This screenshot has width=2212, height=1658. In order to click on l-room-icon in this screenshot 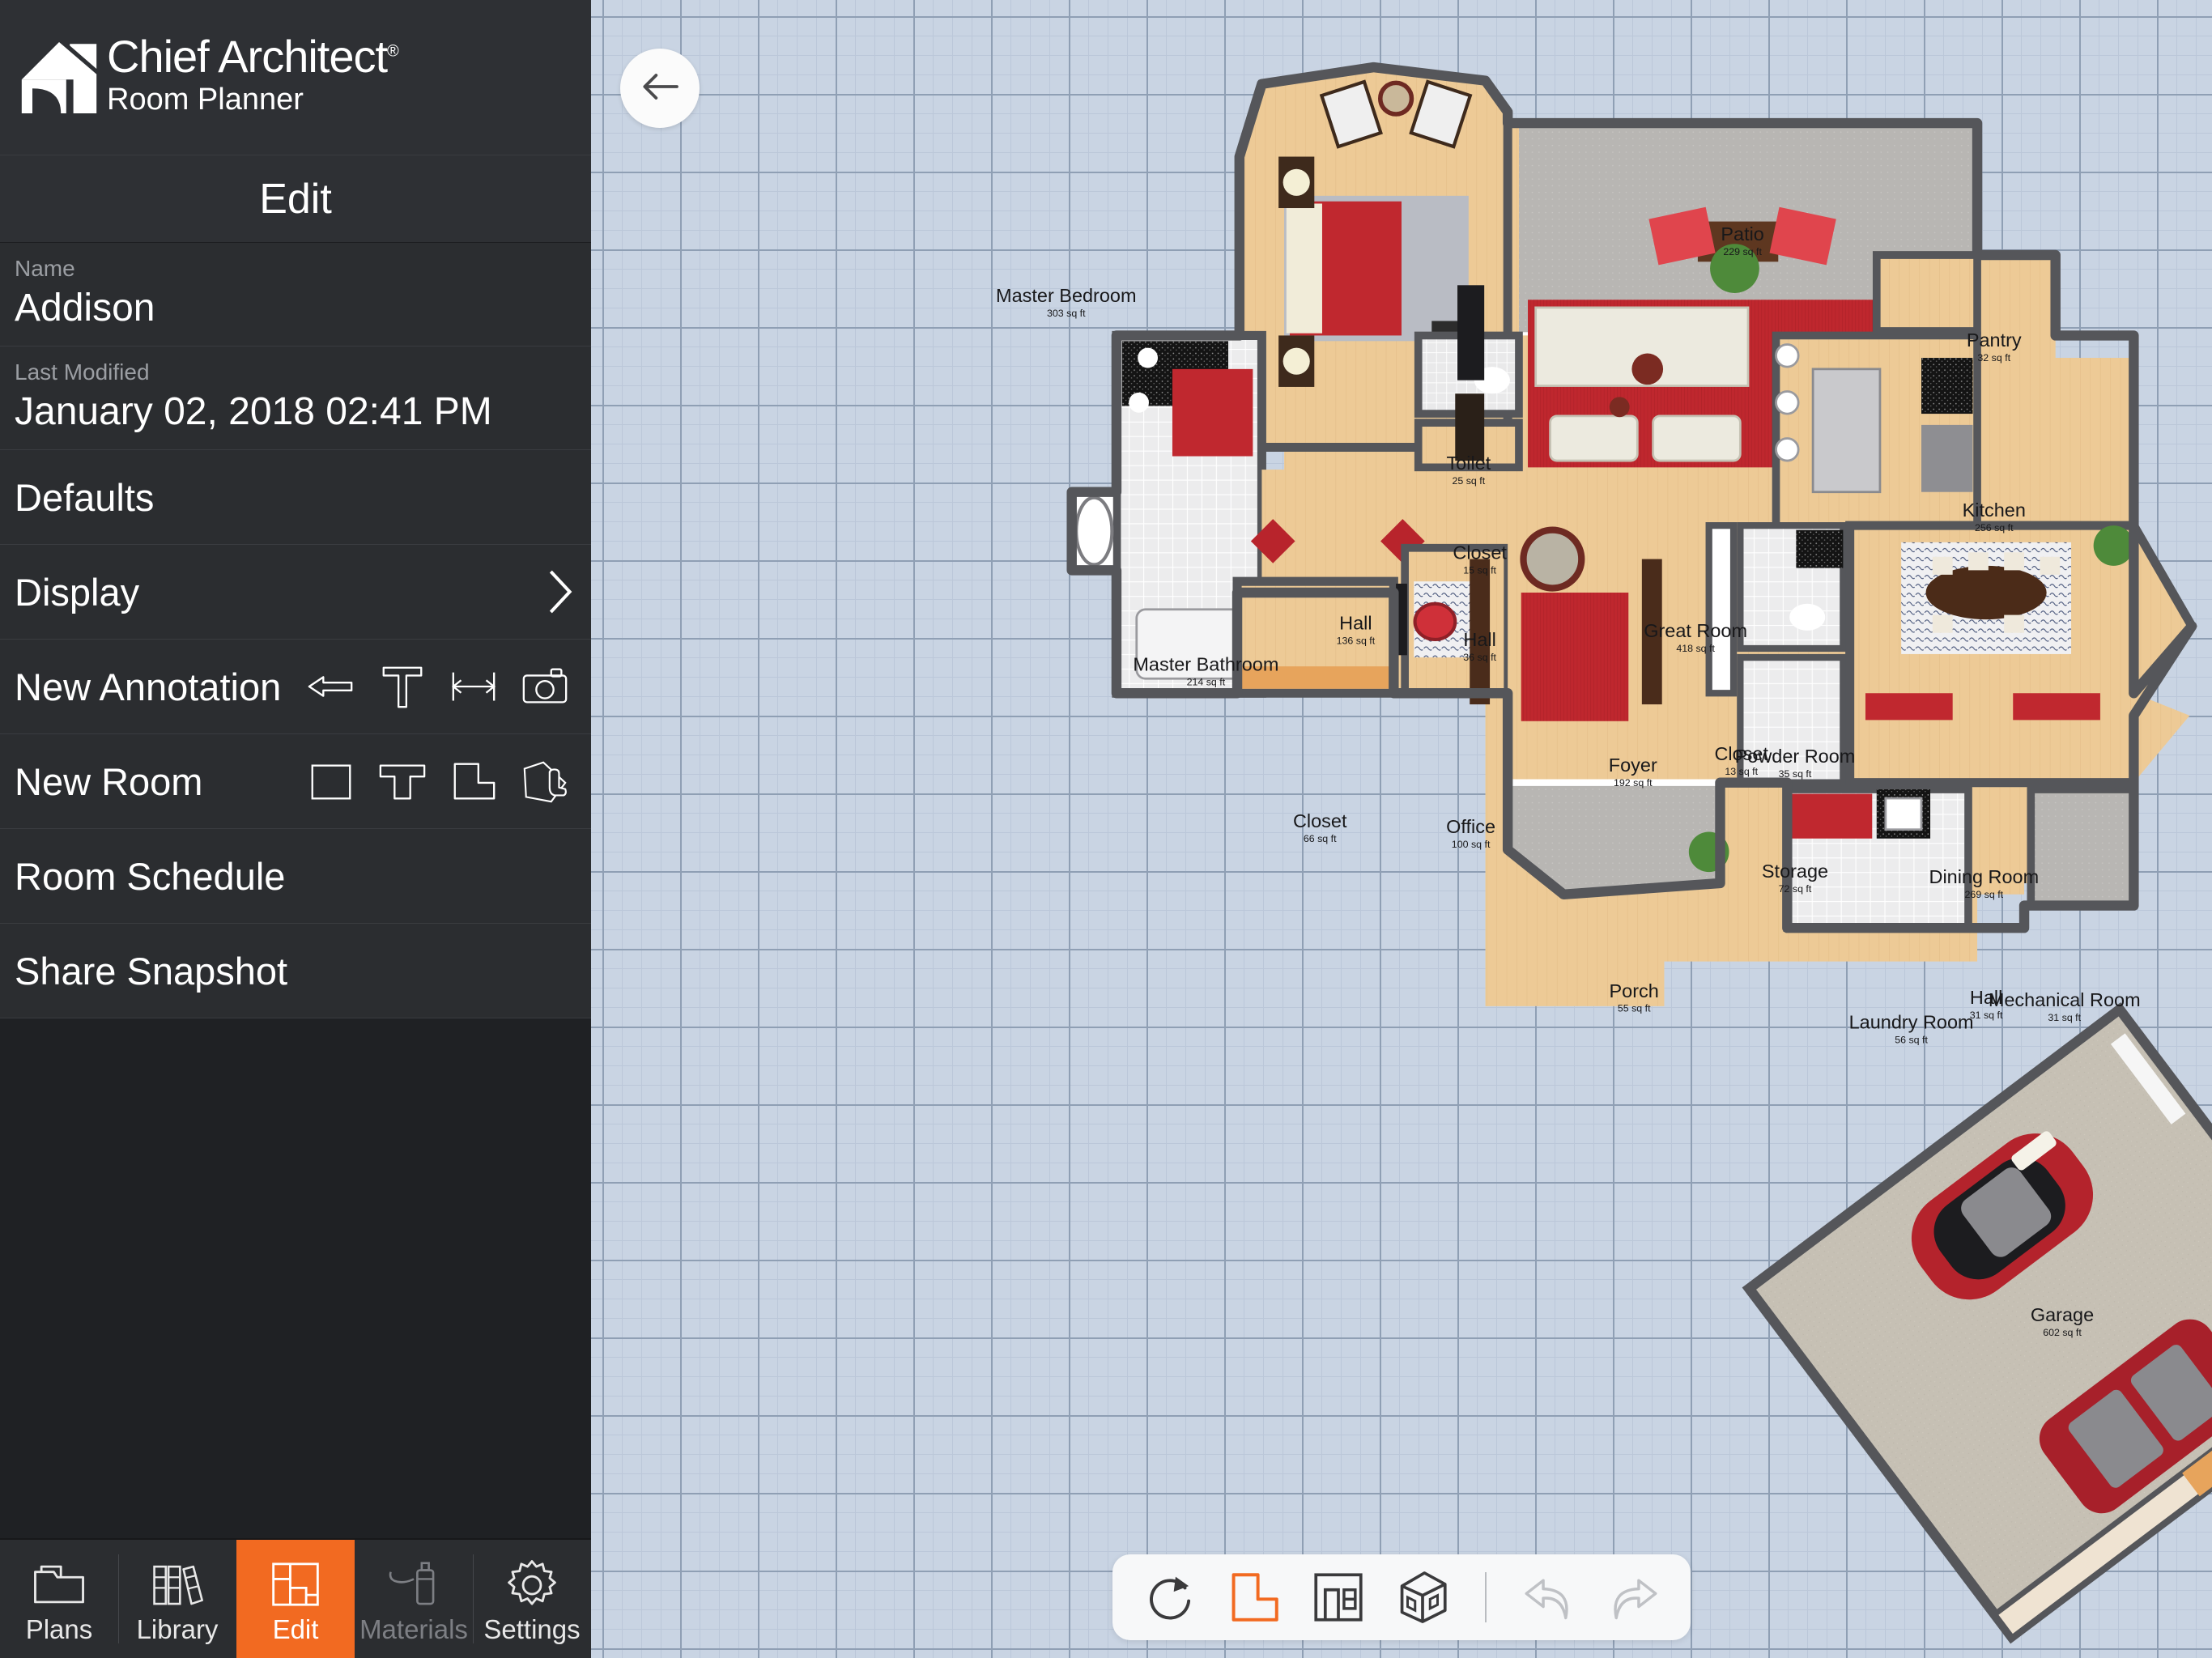, I will do `click(474, 781)`.